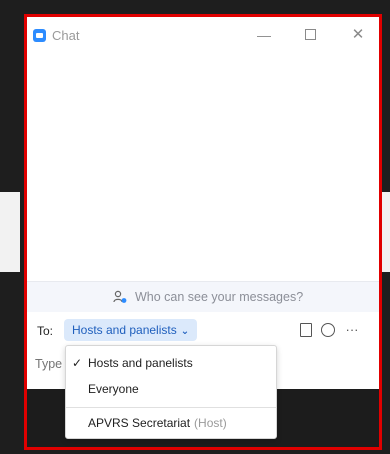  I want to click on dropdown-item-label: Hosts and panelists, so click(140, 363).